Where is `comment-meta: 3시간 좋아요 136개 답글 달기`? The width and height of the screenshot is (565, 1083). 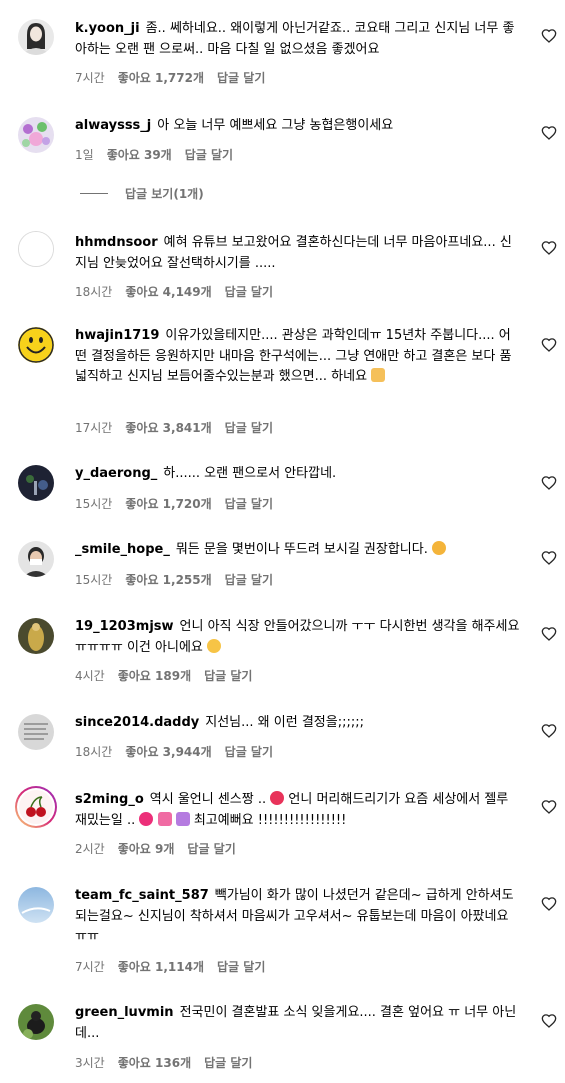 comment-meta: 3시간 좋아요 136개 답글 달기 is located at coordinates (170, 1062).